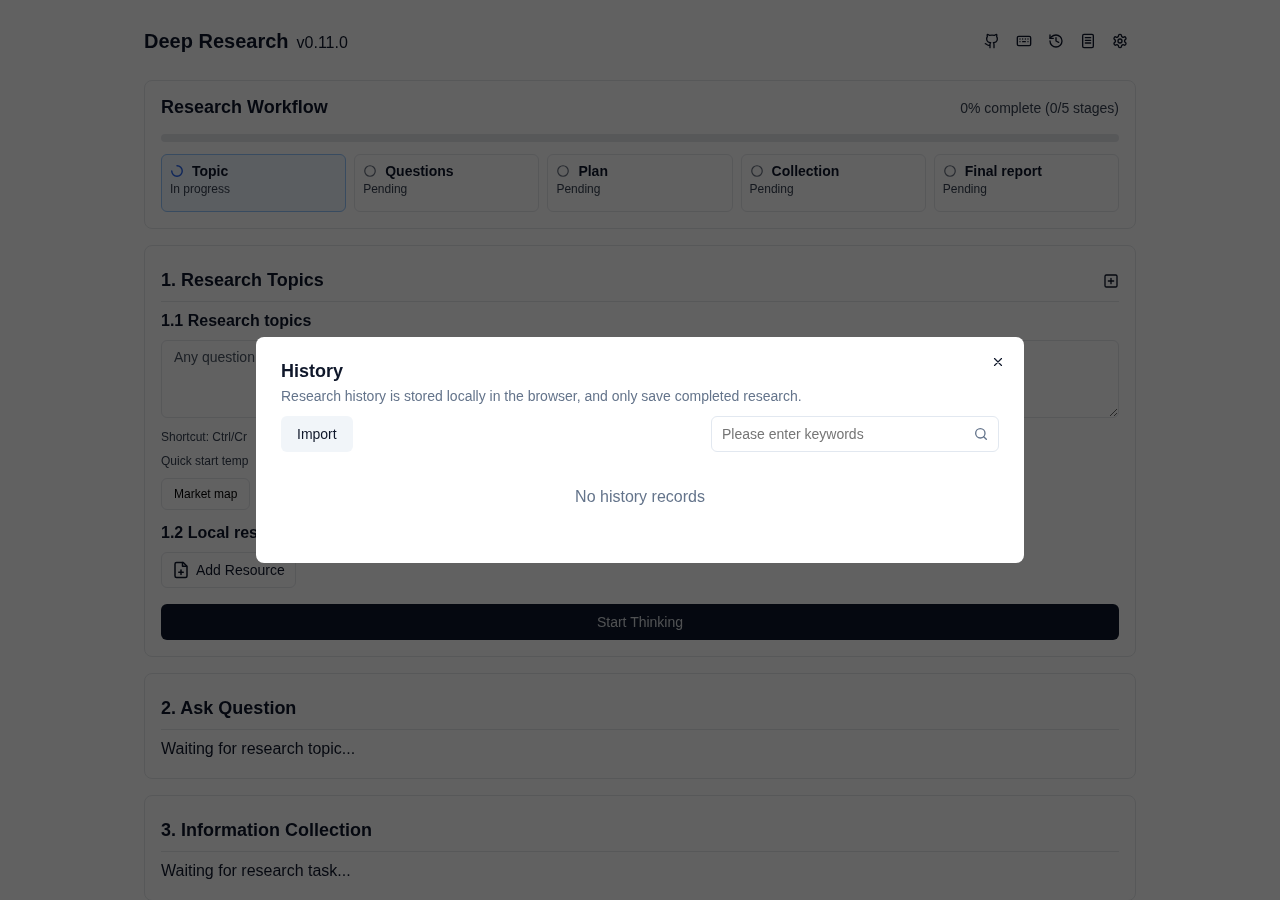 The image size is (1280, 900). Describe the element at coordinates (998, 362) in the screenshot. I see `close-icon` at that location.